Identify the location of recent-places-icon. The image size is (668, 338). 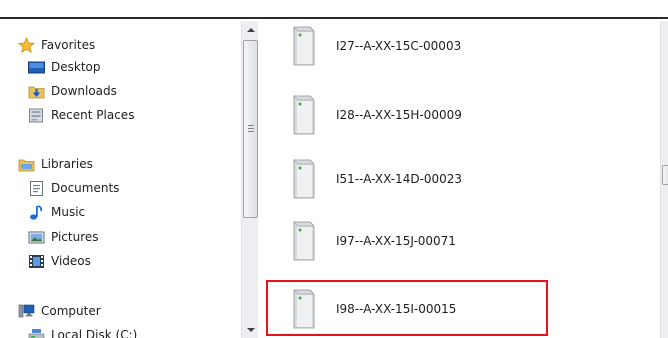
(36, 115).